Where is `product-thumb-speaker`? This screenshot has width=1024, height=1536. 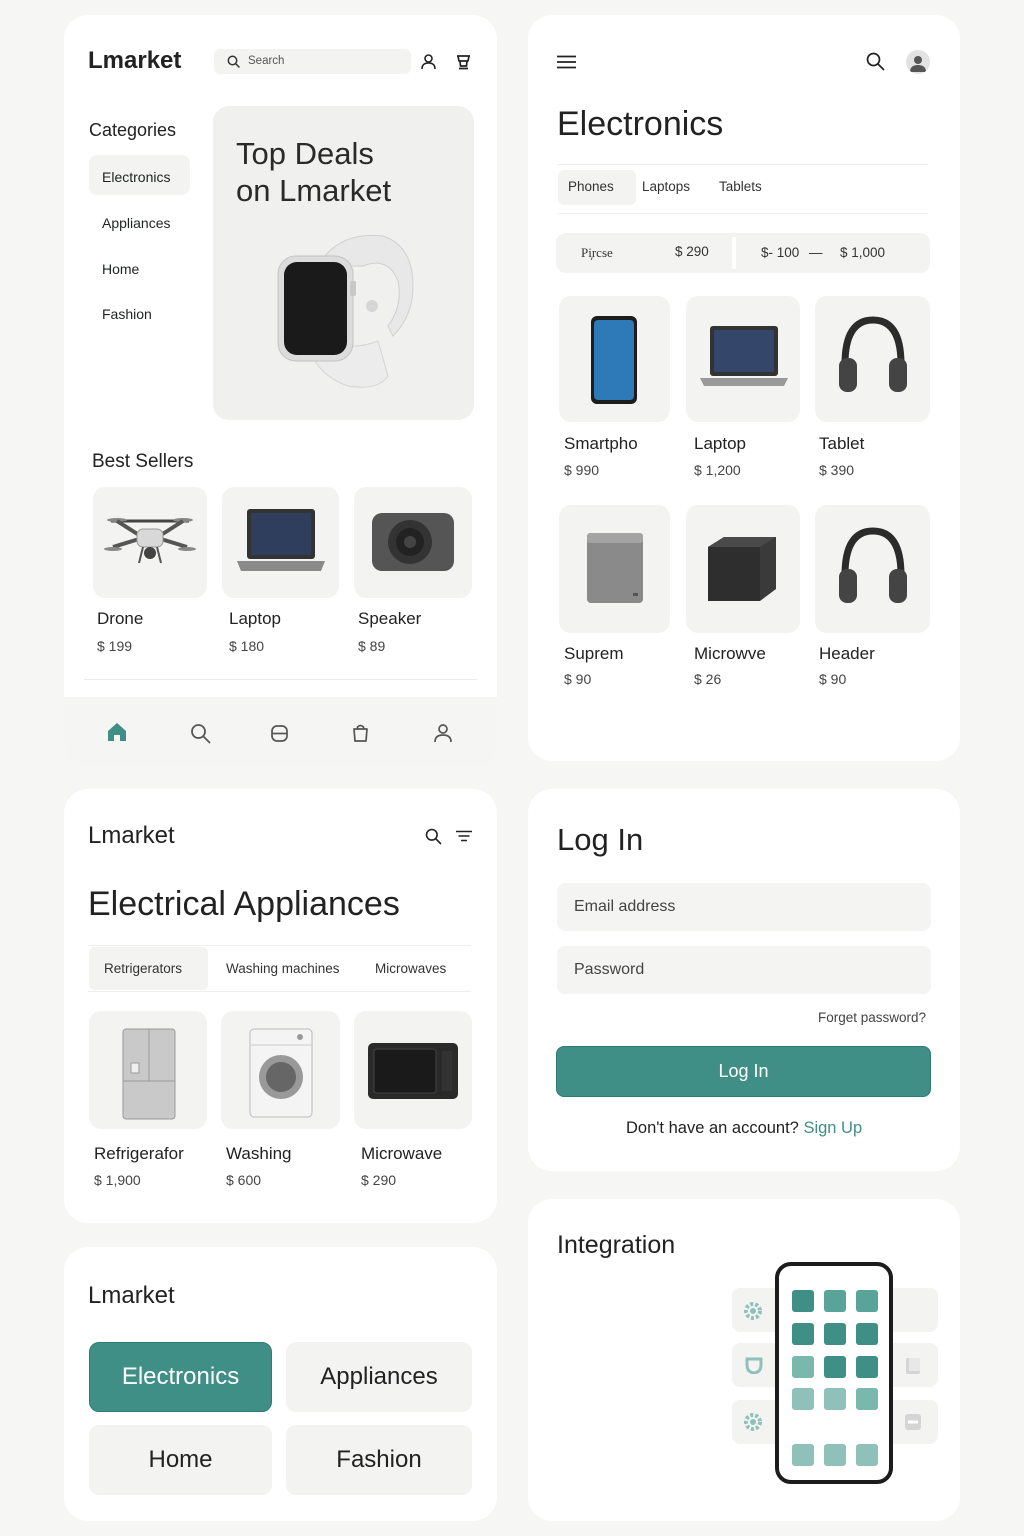
product-thumb-speaker is located at coordinates (413, 542).